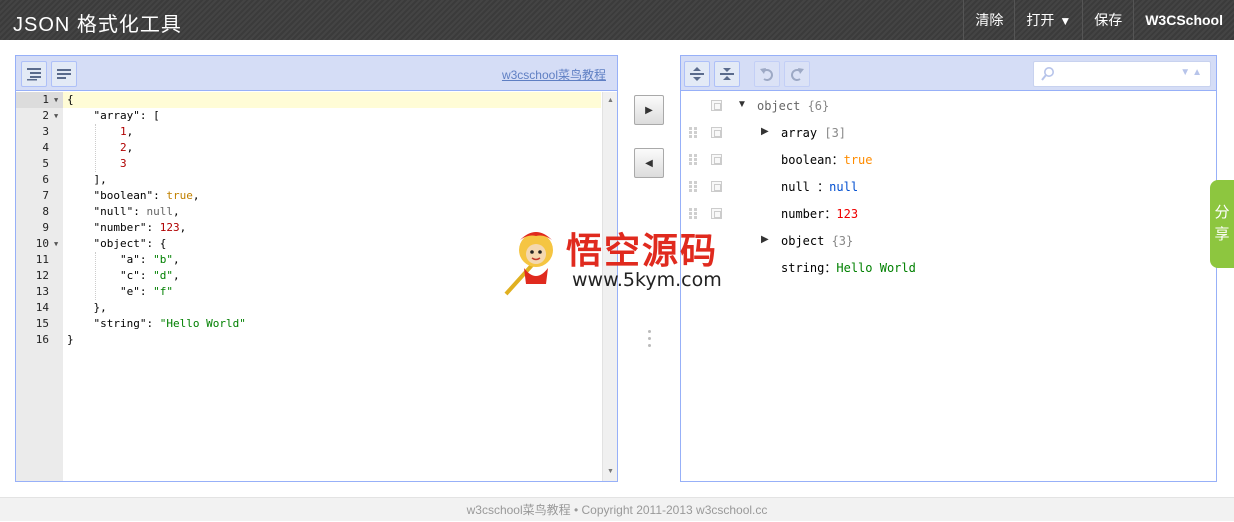  I want to click on field-value: Hello World, so click(875, 268).